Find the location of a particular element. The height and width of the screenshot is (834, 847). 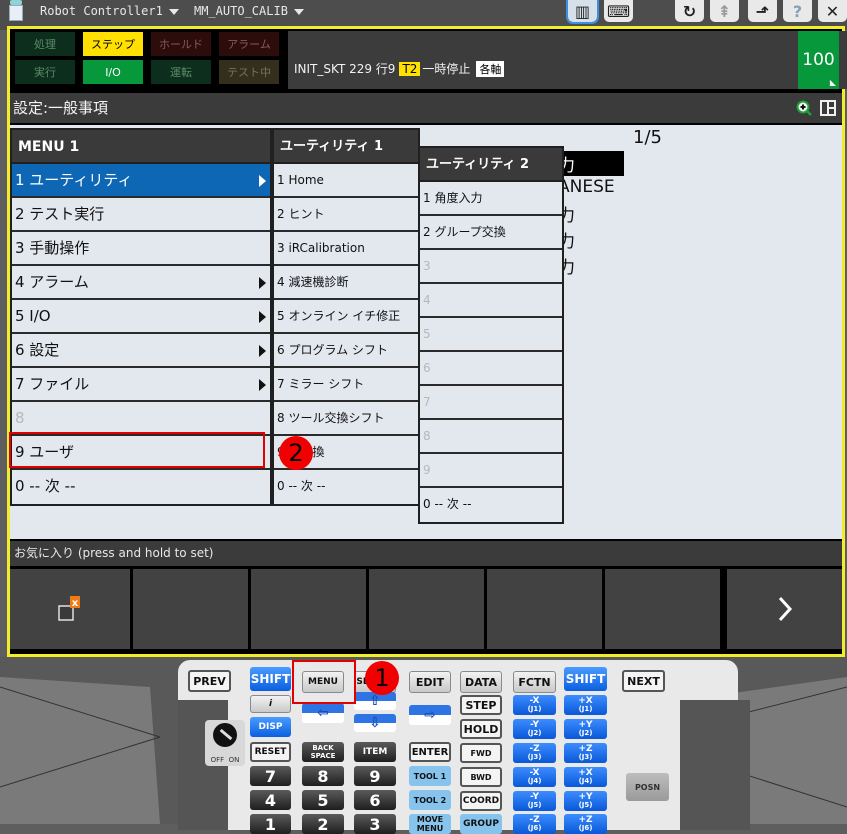

resize-icon: ◣ is located at coordinates (832, 82).